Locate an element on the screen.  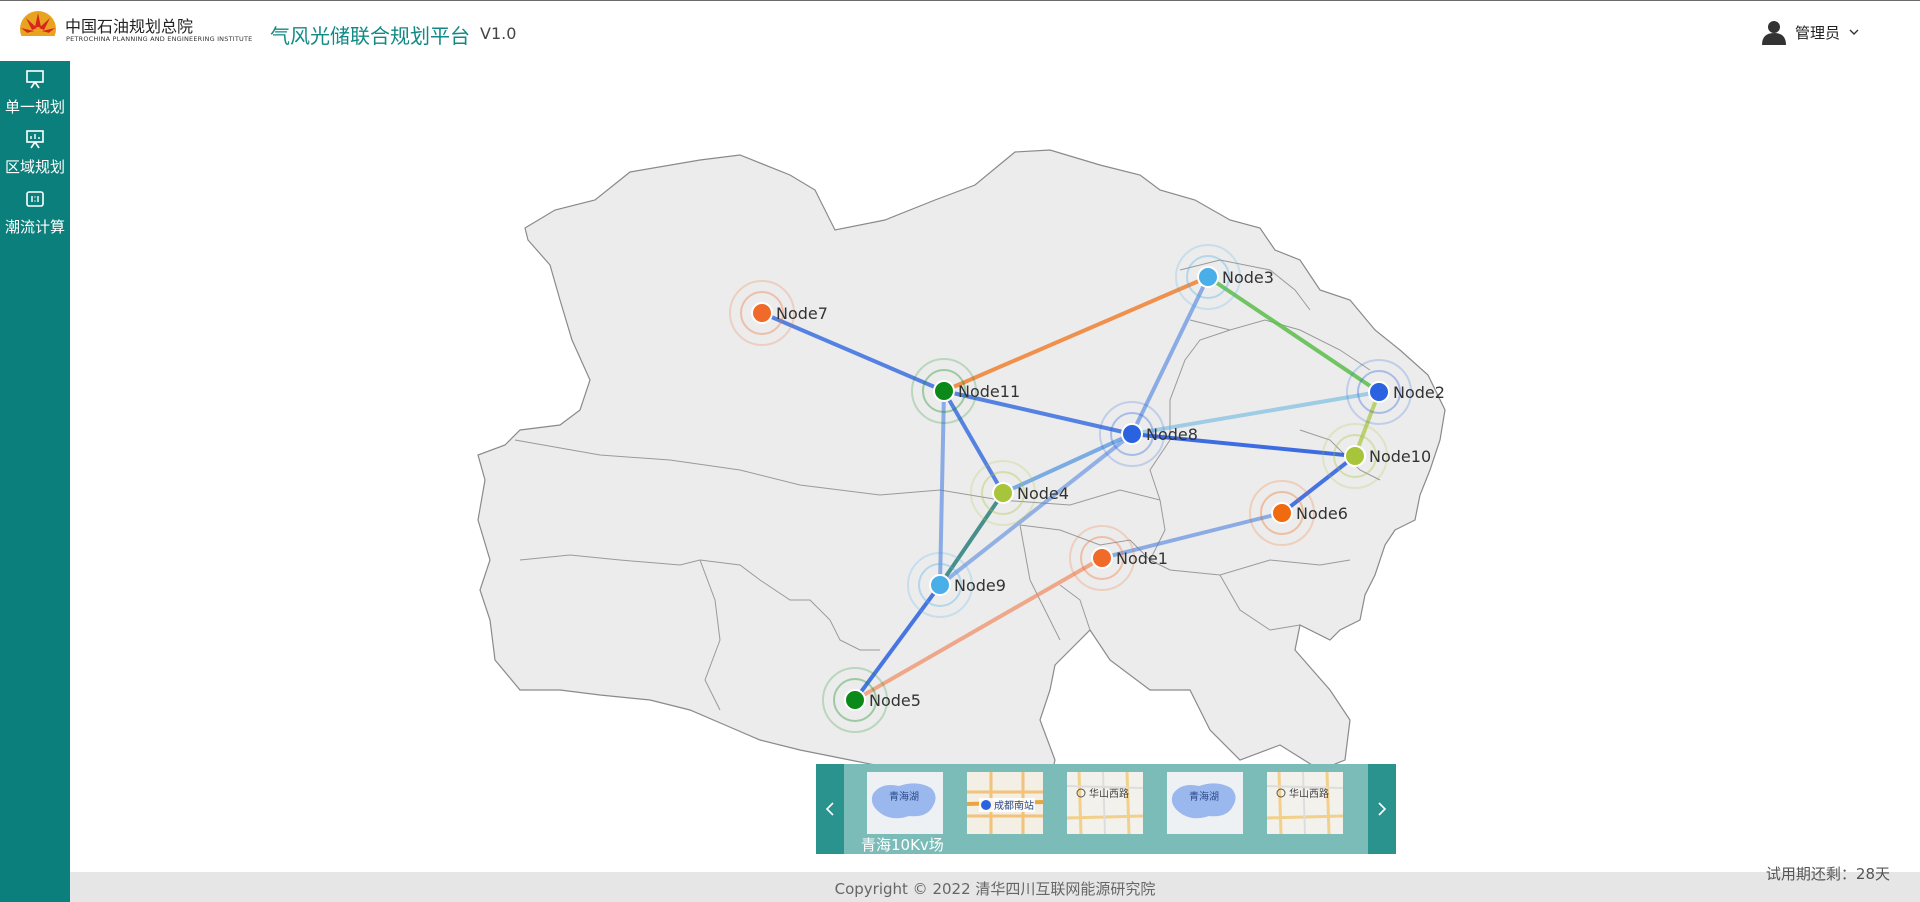
node-label: Node2 is located at coordinates (1419, 392).